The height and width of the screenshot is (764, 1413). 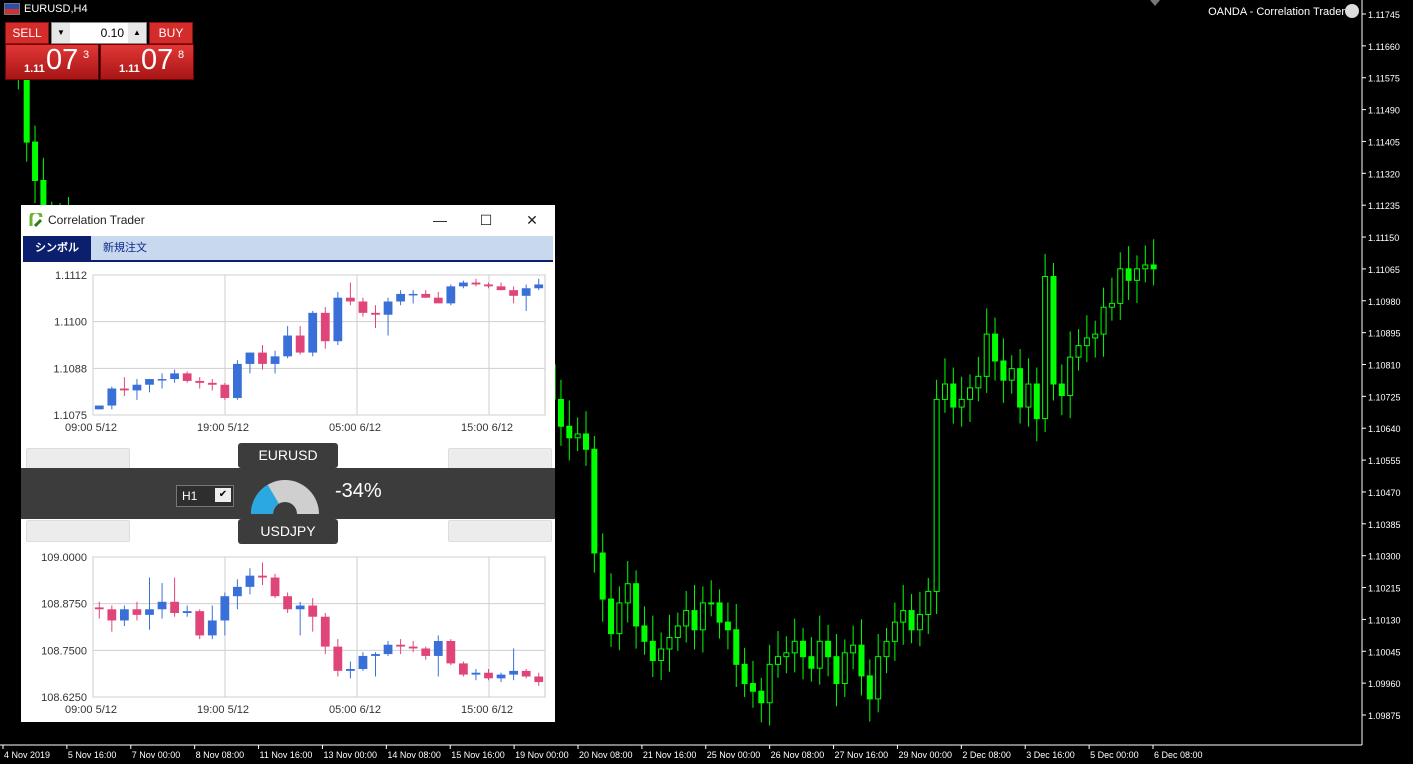 What do you see at coordinates (1352, 11) in the screenshot?
I see `expert-smiley-icon` at bounding box center [1352, 11].